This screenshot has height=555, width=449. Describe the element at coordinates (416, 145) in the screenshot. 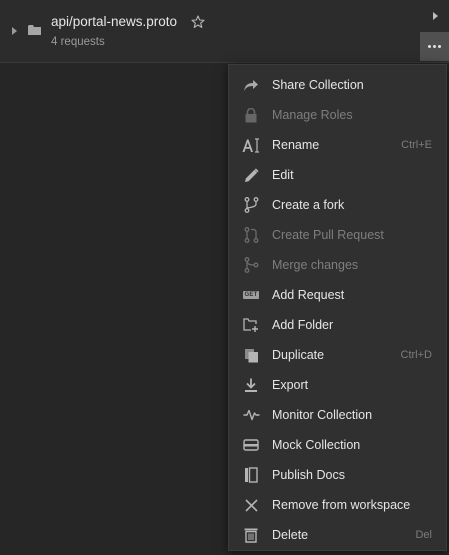

I see `shortcut-label: Ctrl+E` at that location.